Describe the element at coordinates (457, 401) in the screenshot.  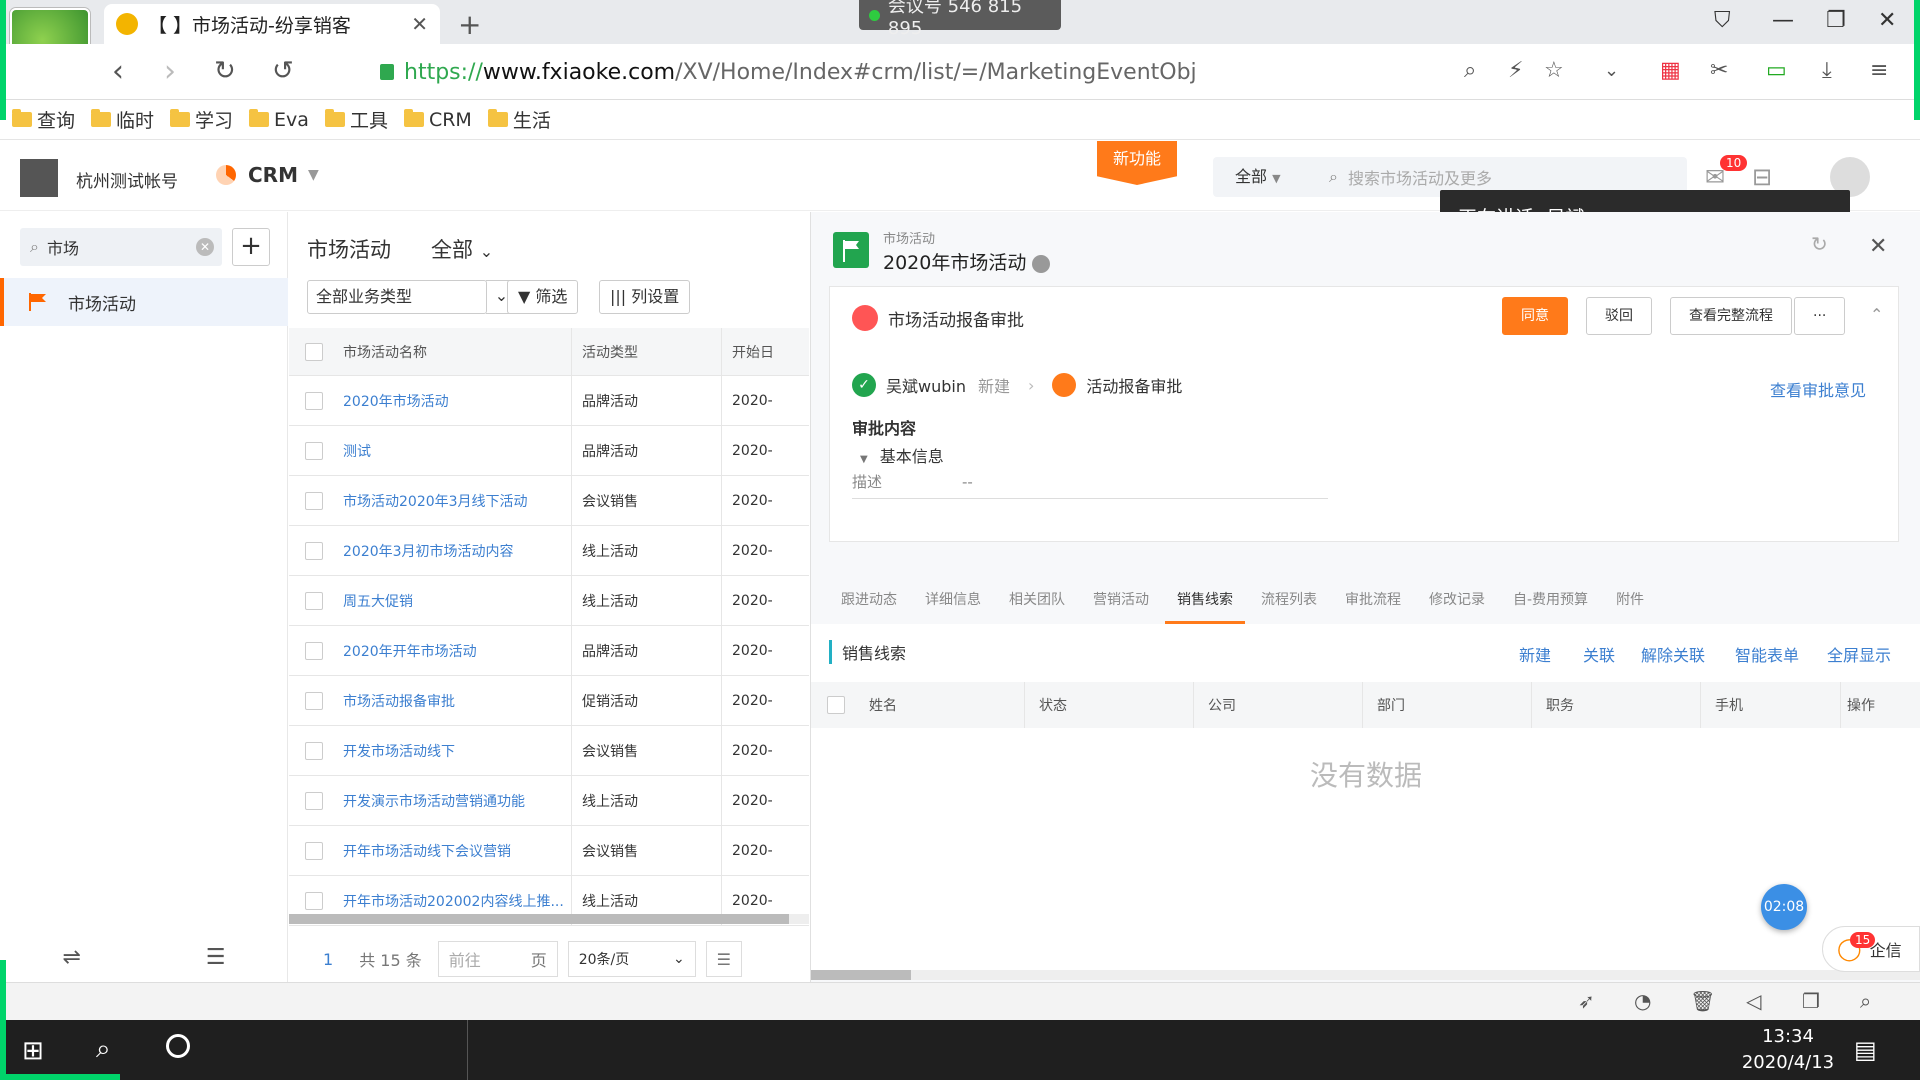
I see `row-name-link: 2020年市场活动` at that location.